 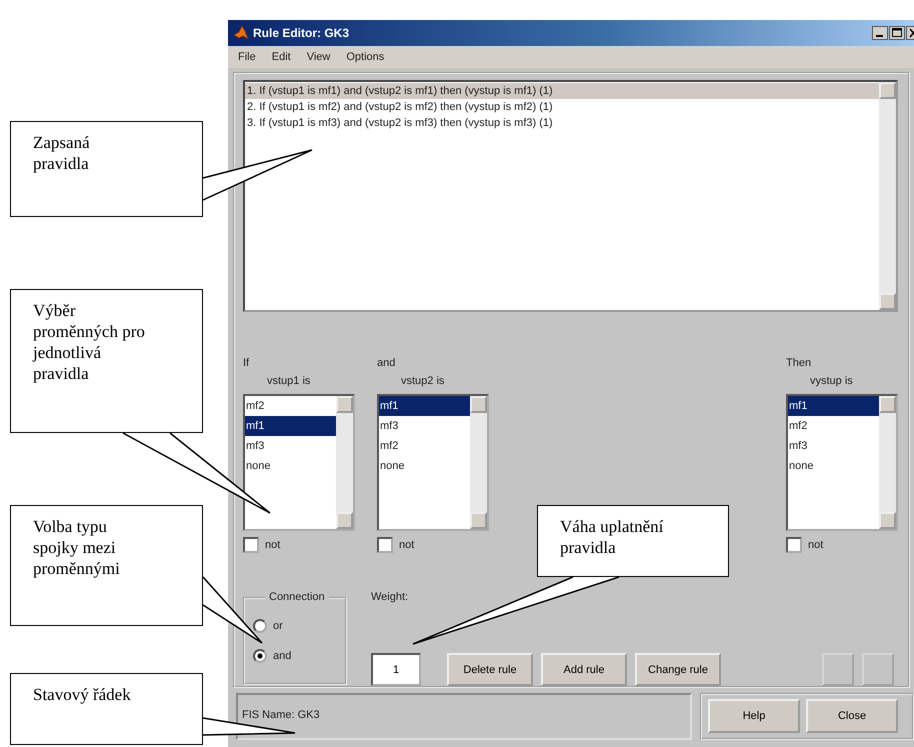 What do you see at coordinates (365, 57) in the screenshot?
I see `menu-item: Options` at bounding box center [365, 57].